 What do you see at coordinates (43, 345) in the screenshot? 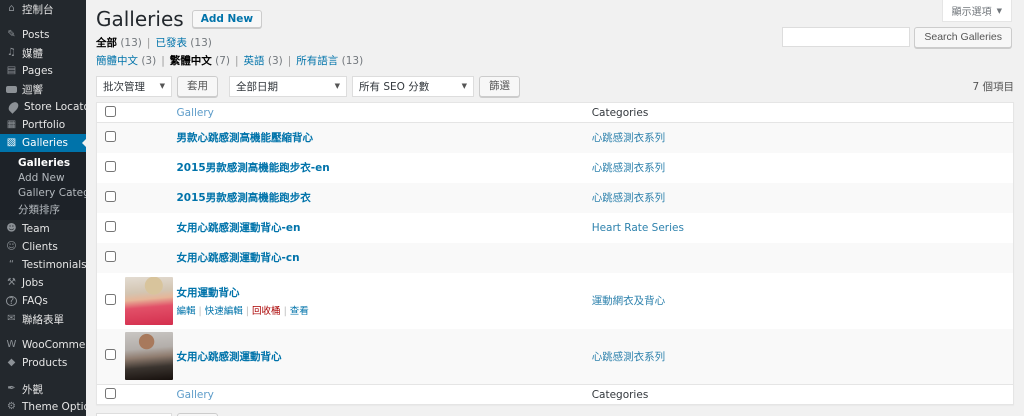
I see `sidebar-item-woocommerce: W WooCommerce` at bounding box center [43, 345].